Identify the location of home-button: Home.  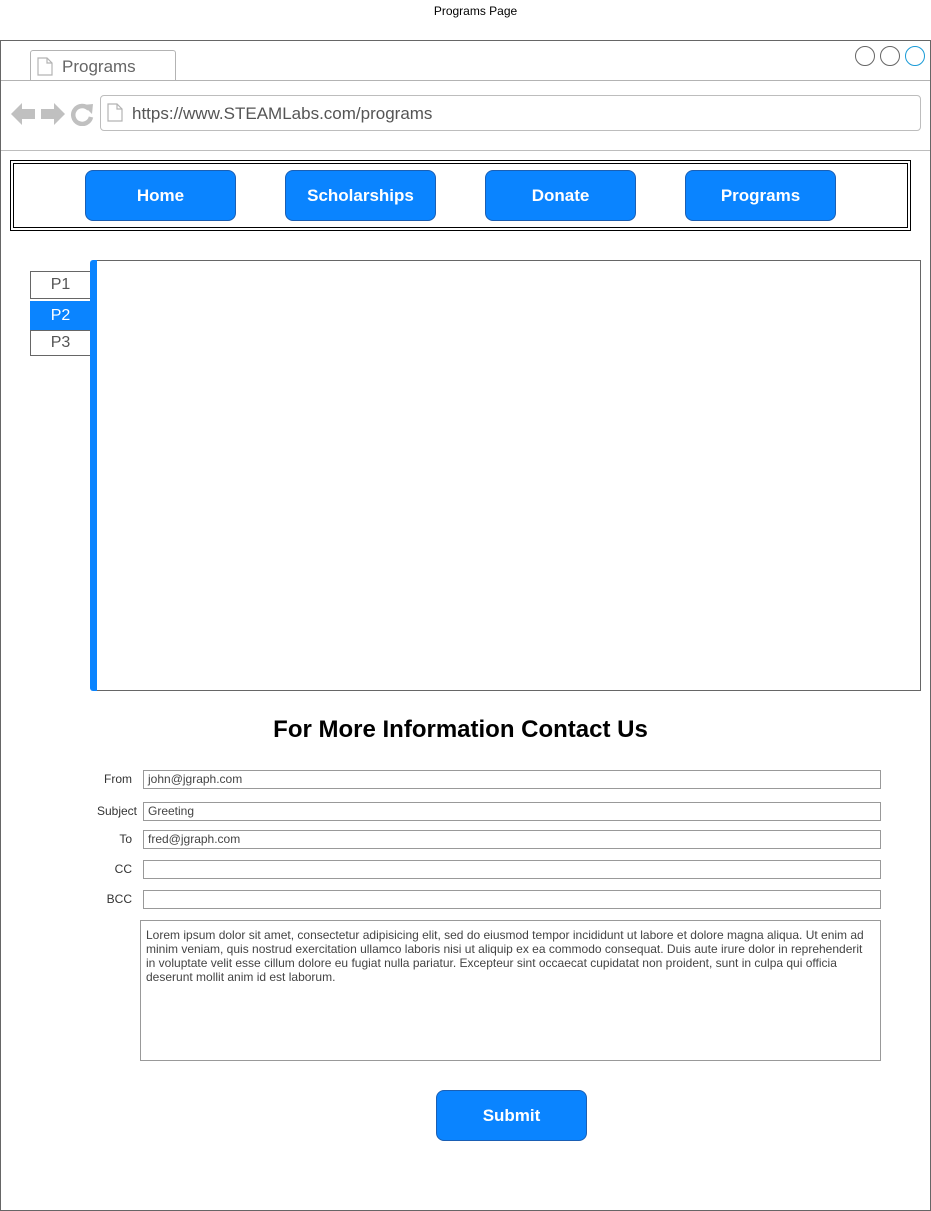
(160, 195).